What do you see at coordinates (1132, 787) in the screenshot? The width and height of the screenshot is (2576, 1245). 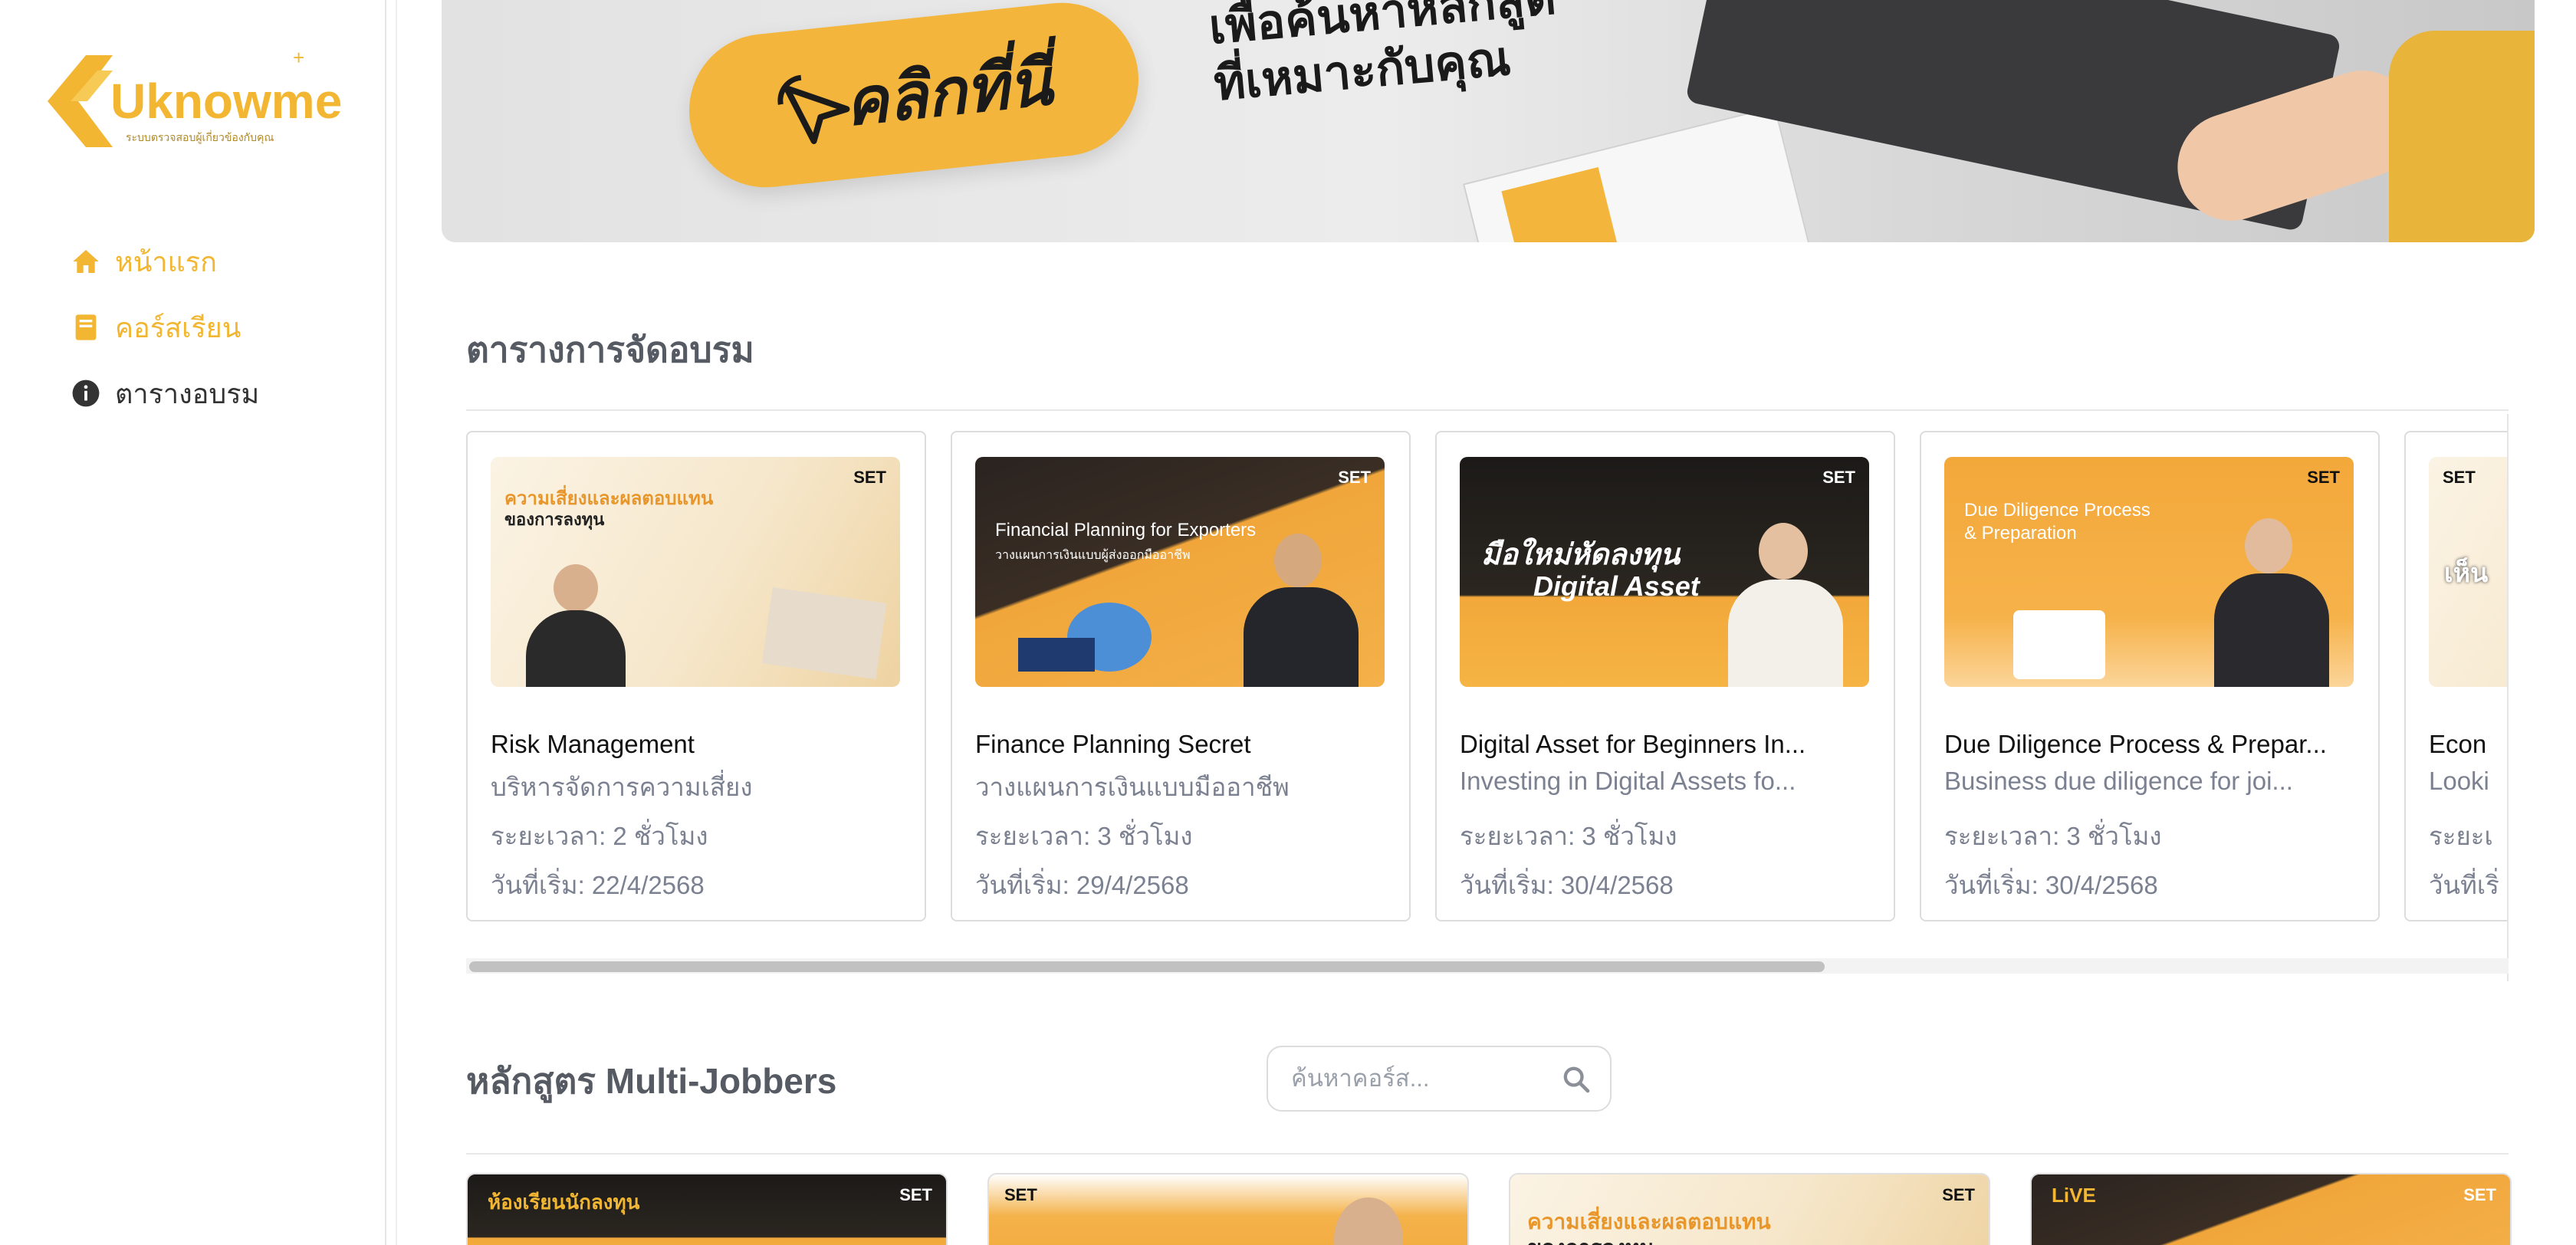 I see `course-subtitle: วางแผนการเงินแบบมืออาชีพ` at bounding box center [1132, 787].